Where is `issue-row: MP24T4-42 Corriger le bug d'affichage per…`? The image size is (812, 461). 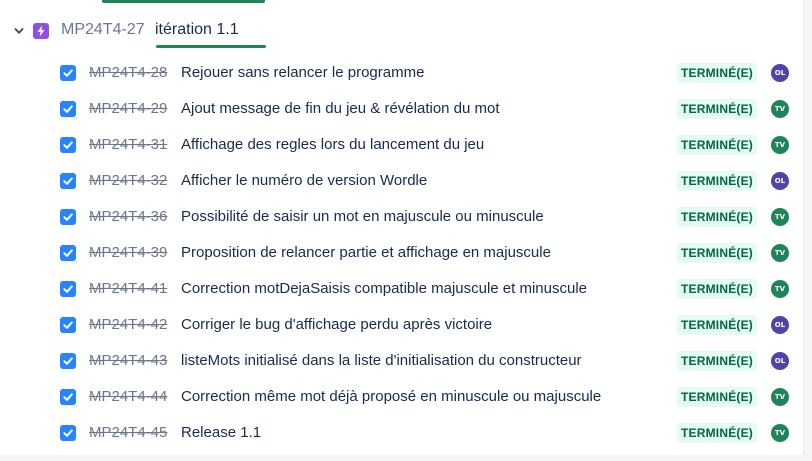 issue-row: MP24T4-42 Corriger le bug d'affichage per… is located at coordinates (402, 325).